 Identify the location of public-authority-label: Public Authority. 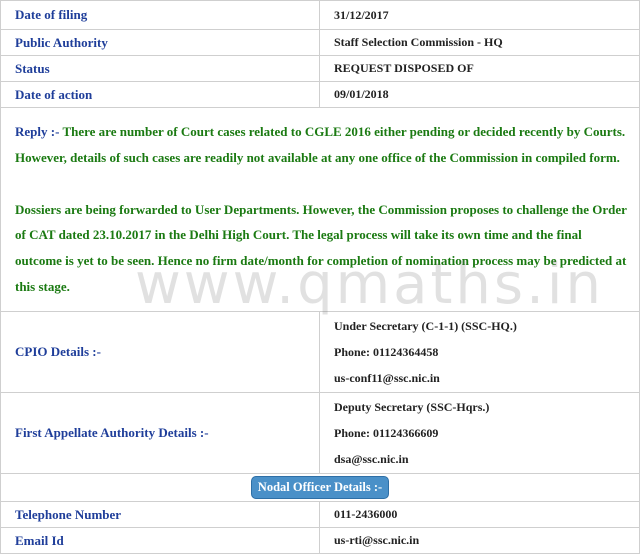
(160, 42).